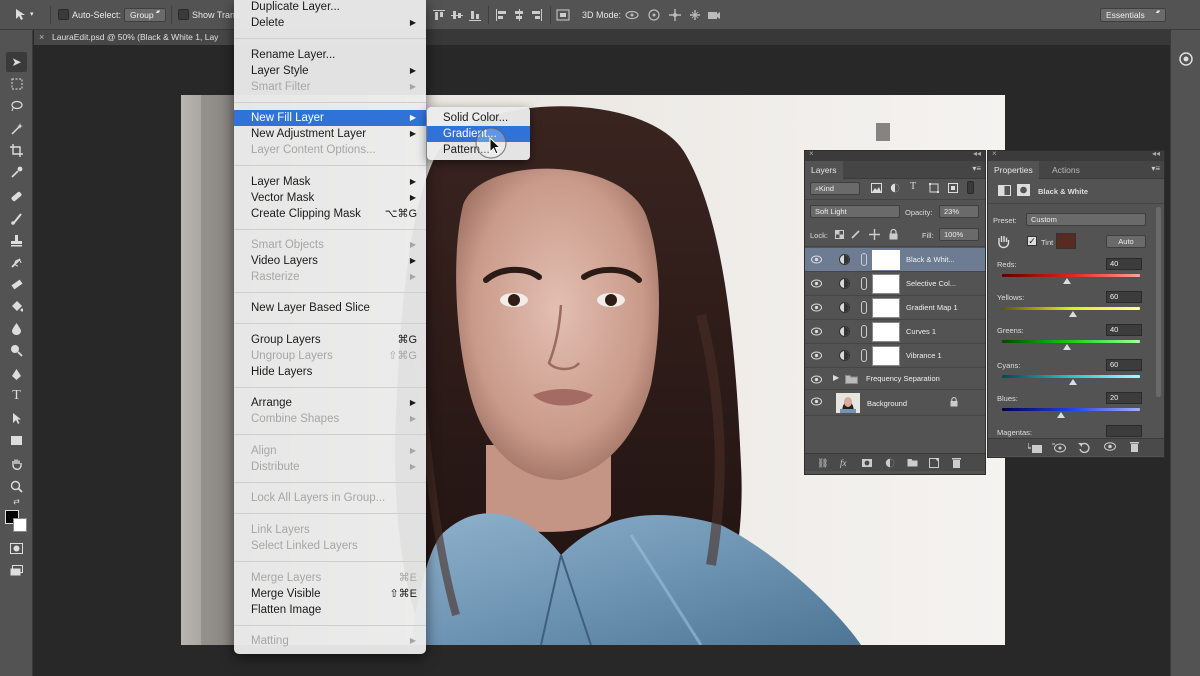  I want to click on yellows-slider-track, so click(1071, 308).